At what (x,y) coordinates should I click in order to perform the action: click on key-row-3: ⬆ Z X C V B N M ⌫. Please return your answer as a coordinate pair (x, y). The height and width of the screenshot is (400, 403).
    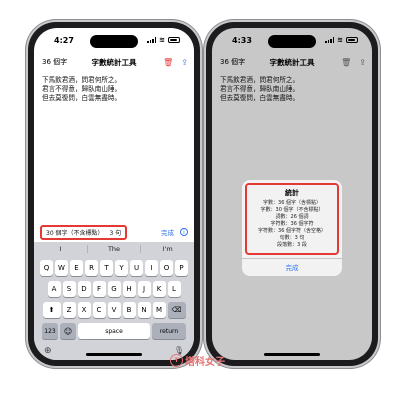
    Looking at the image, I should click on (114, 310).